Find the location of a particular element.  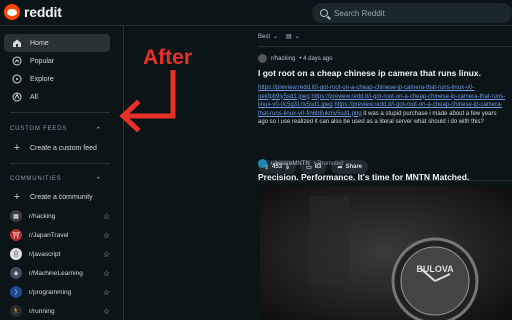

promoted-label: • Promoted is located at coordinates (328, 163).